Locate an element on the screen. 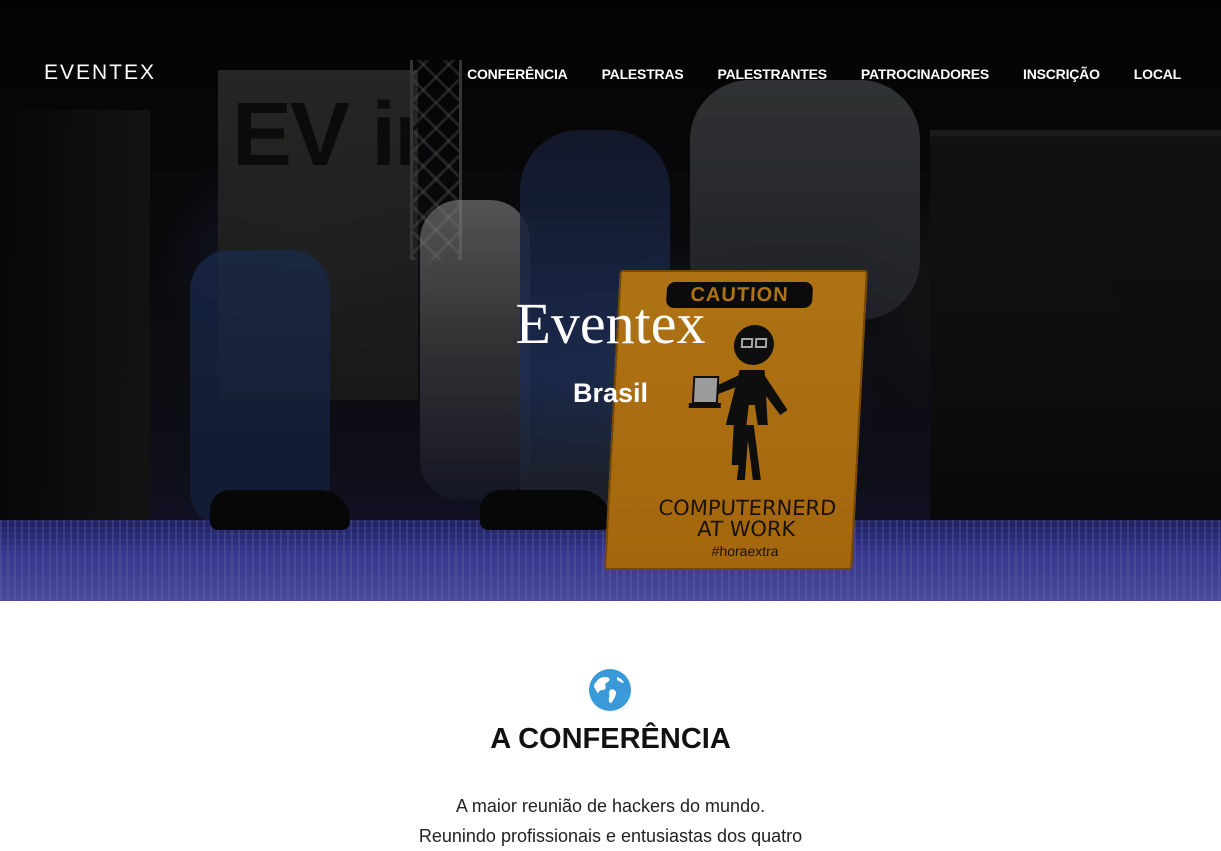 Image resolution: width=1221 pixels, height=851 pixels. nav-link-local: LOCAL is located at coordinates (1157, 74).